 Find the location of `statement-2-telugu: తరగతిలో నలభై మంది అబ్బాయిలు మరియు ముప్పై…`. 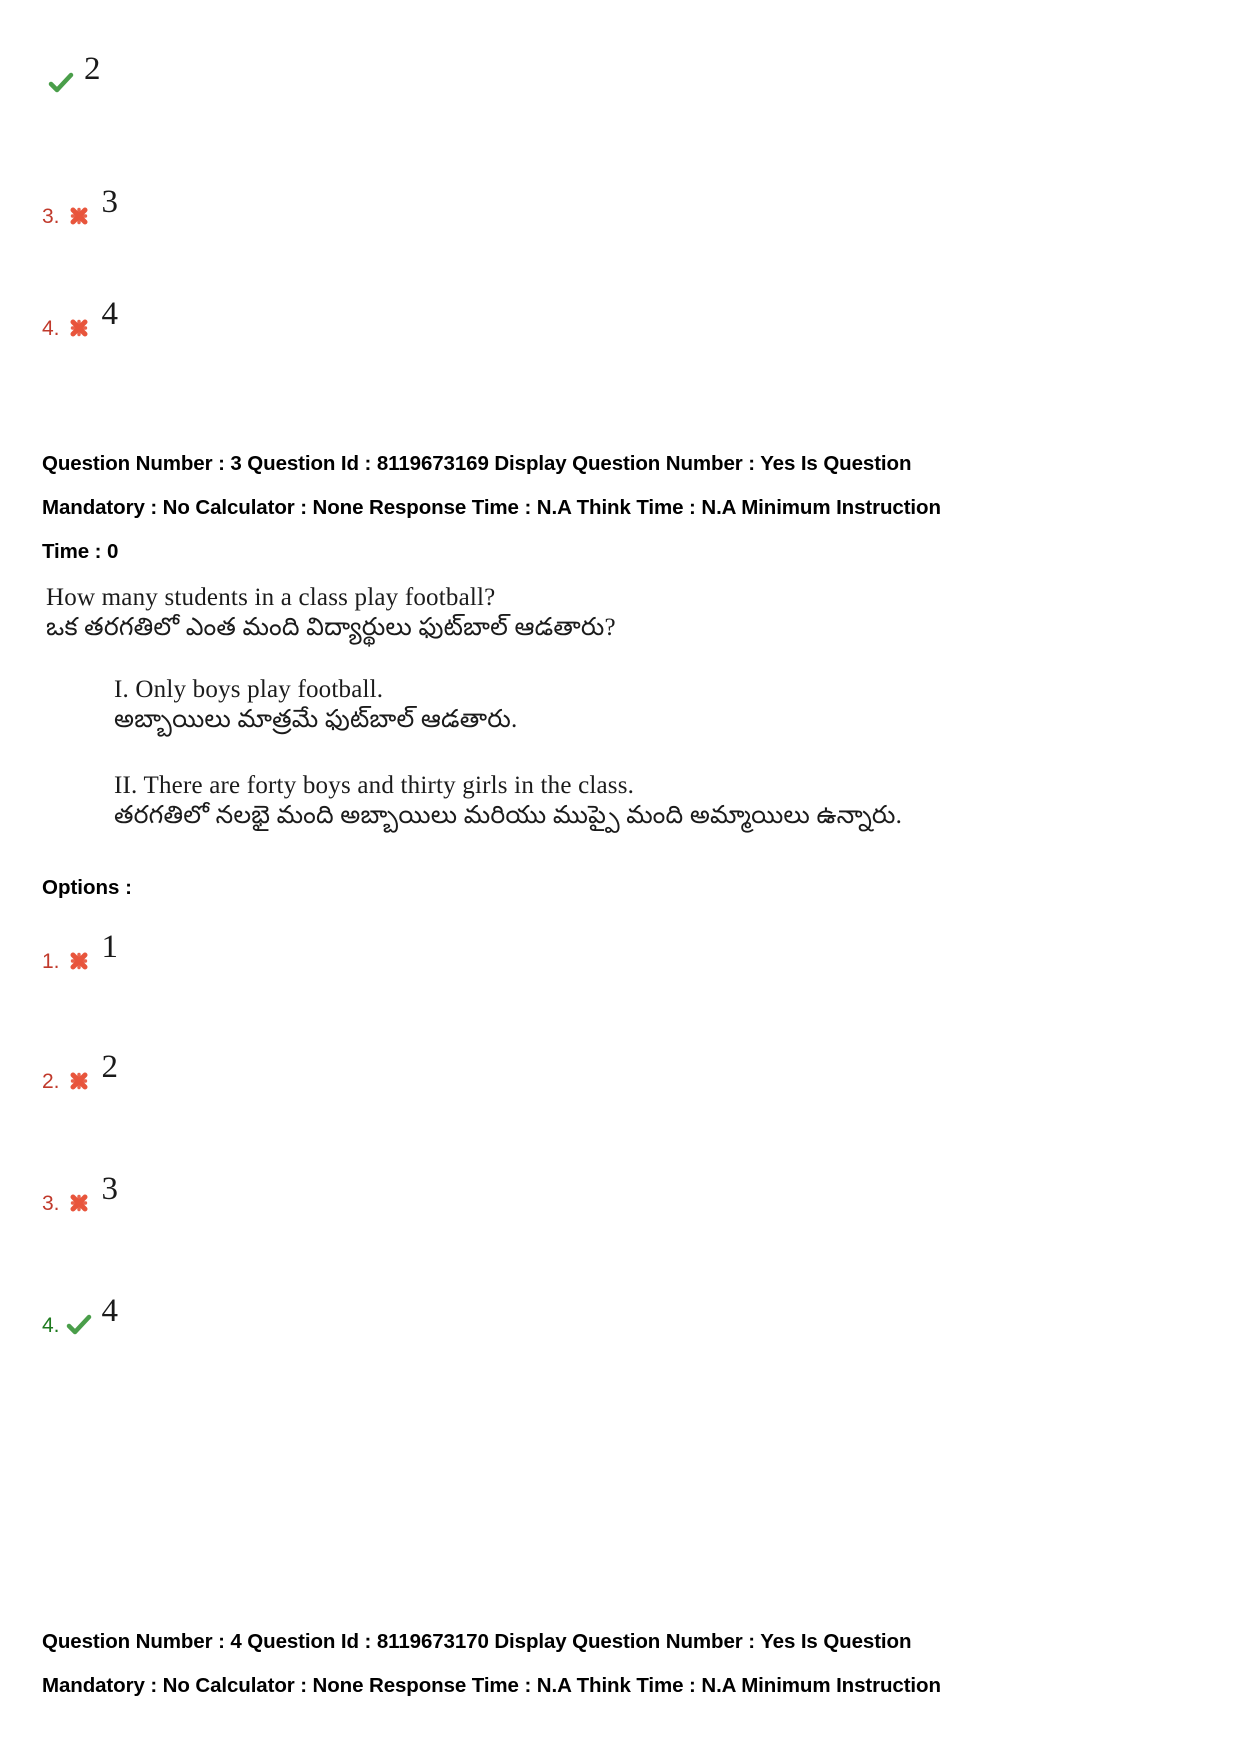

statement-2-telugu: తరగతిలో నలభై మంది అబ్బాయిలు మరియు ముప్పై… is located at coordinates (508, 815).